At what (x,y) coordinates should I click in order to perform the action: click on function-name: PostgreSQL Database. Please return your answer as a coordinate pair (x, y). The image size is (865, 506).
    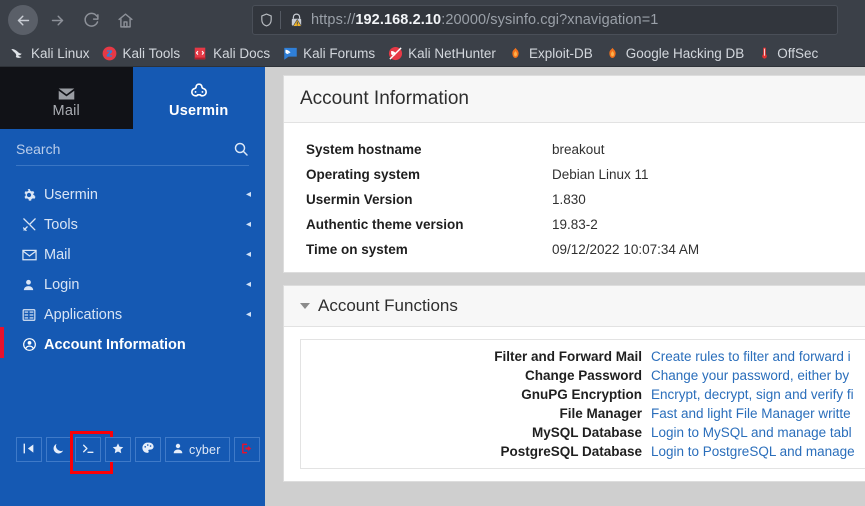
    Looking at the image, I should click on (571, 451).